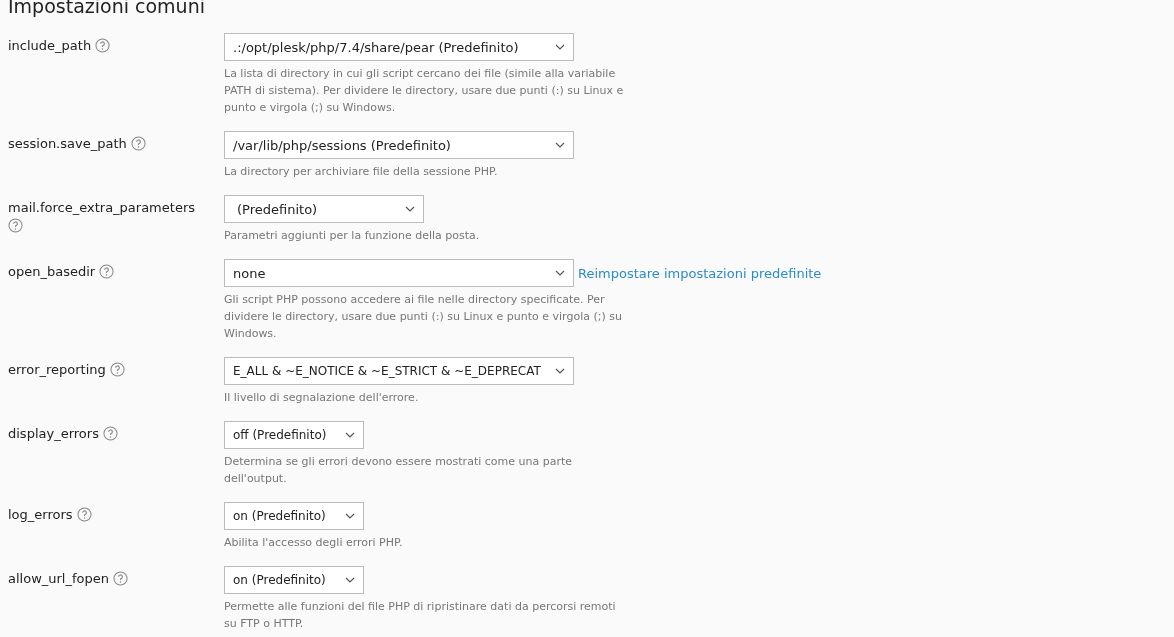 This screenshot has width=1174, height=637. I want to click on setting-label: open_basedir, so click(52, 271).